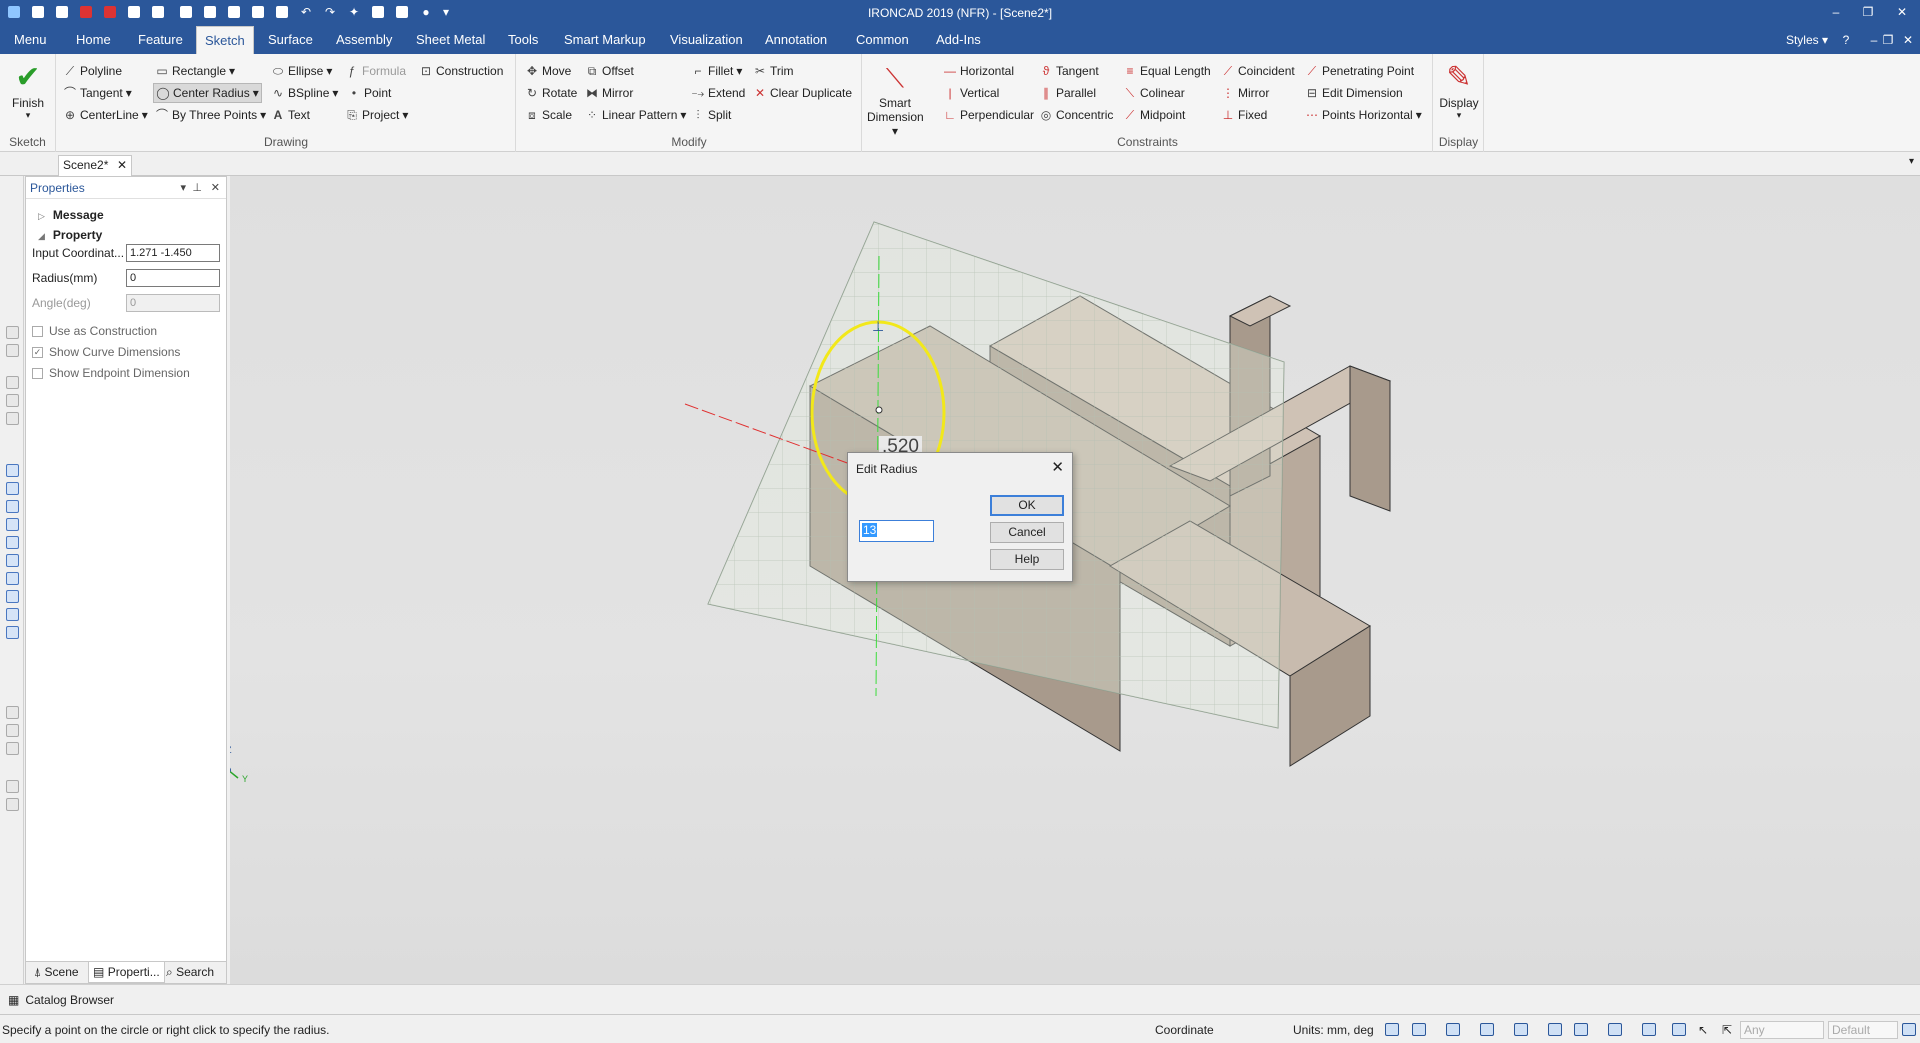  I want to click on radius-input: 13, so click(896, 531).